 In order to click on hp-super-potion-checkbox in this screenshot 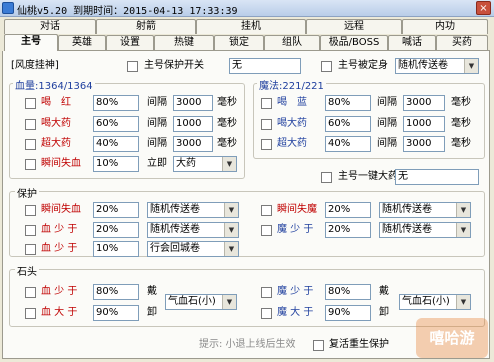, I will do `click(30, 144)`.